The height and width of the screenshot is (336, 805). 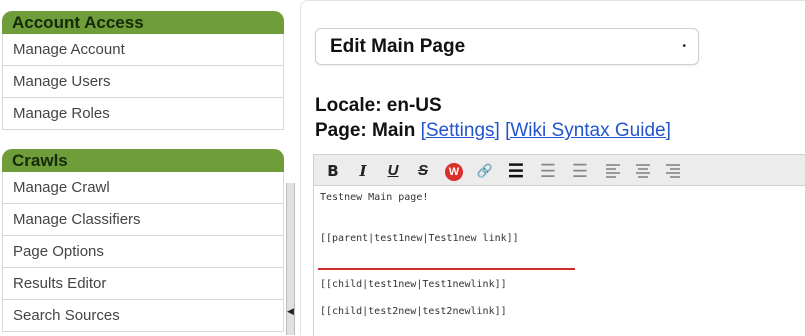 I want to click on align-right-icon, so click(x=673, y=171).